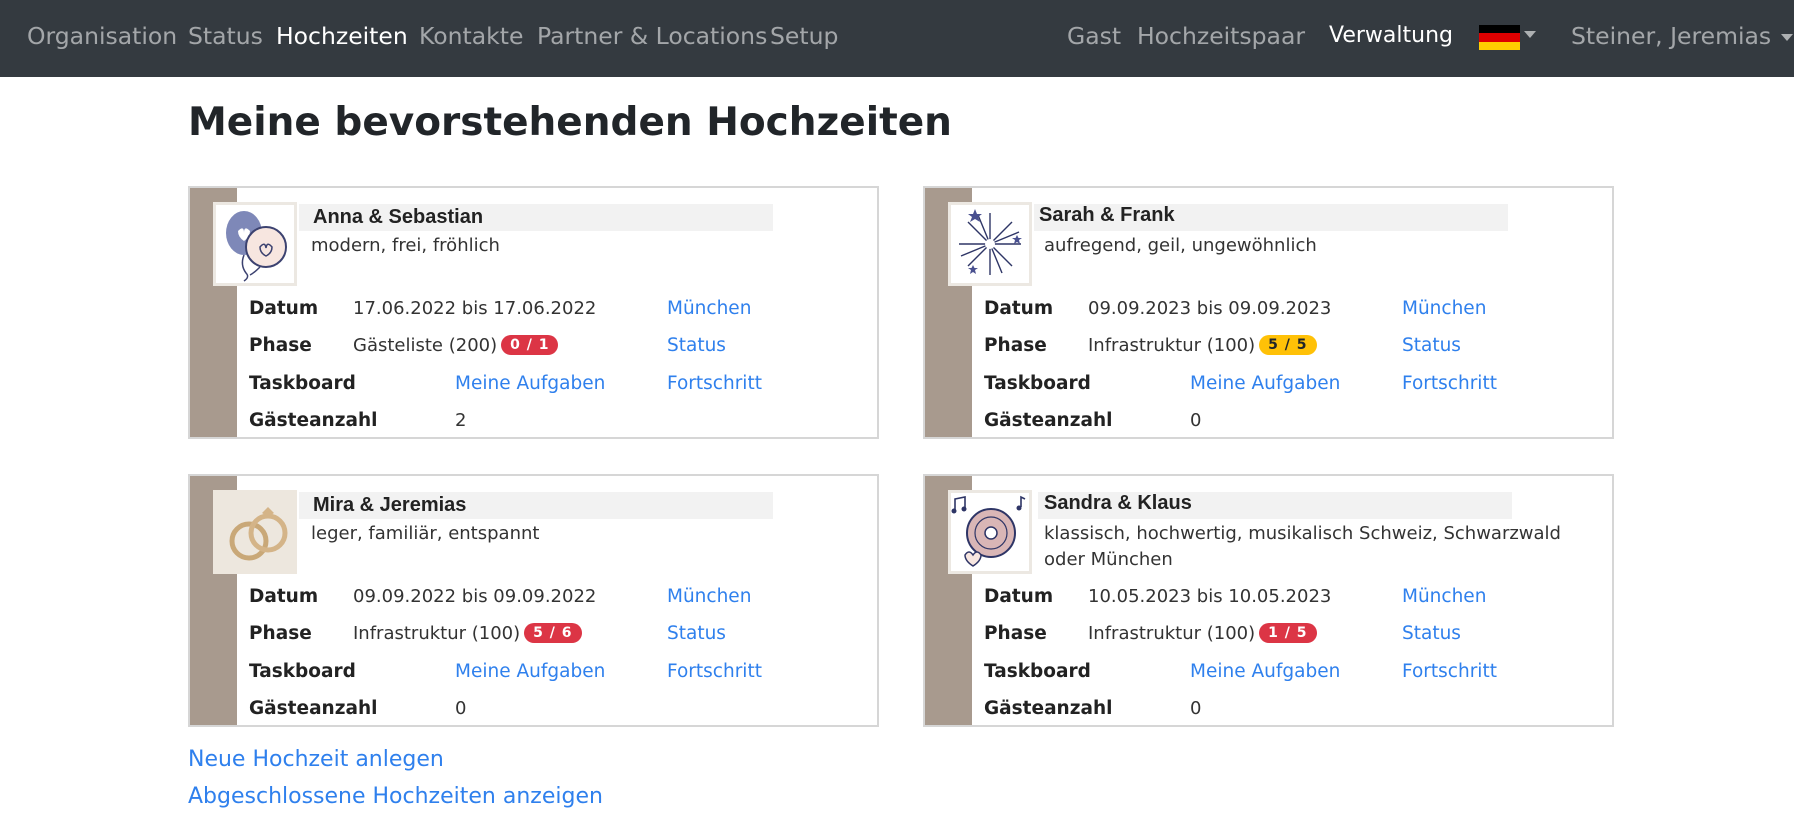  Describe the element at coordinates (1275, 505) in the screenshot. I see `couple-name-bar: Sandra & Klaus` at that location.